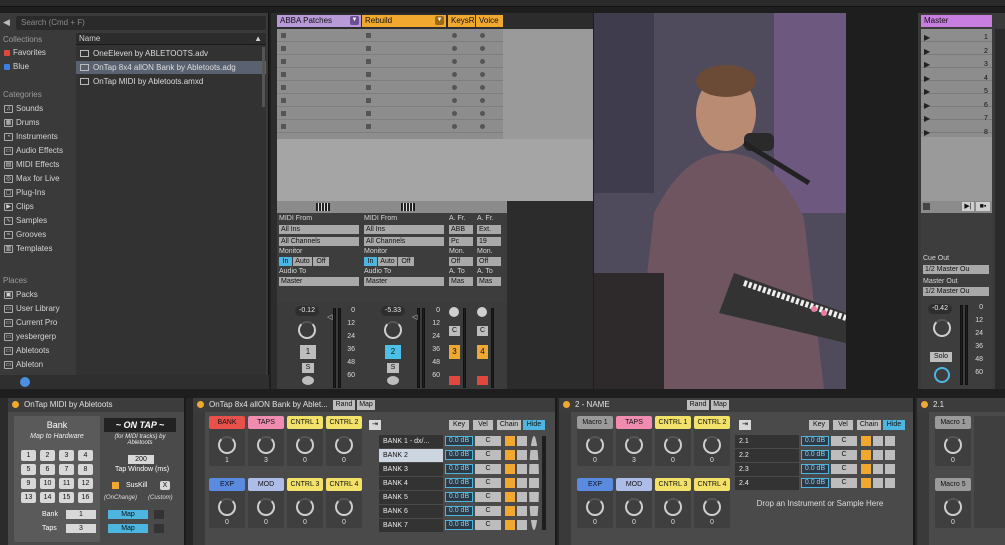 This screenshot has width=1005, height=545. Describe the element at coordinates (393, 311) in the screenshot. I see `volume-readout: -5.33` at that location.